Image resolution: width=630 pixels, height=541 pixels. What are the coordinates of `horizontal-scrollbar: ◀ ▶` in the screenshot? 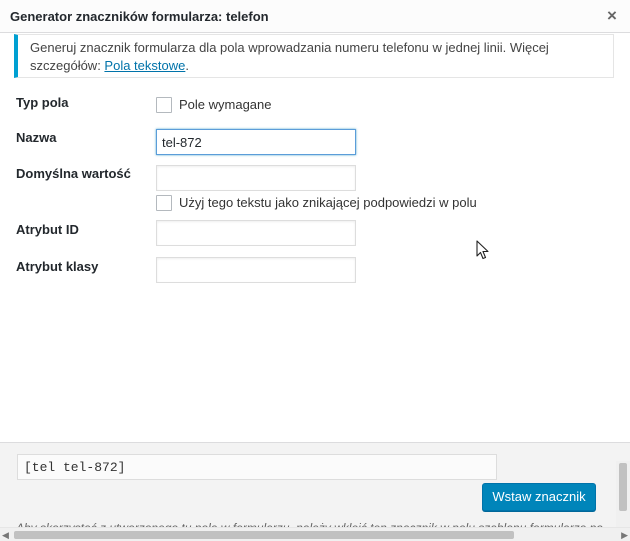 It's located at (315, 534).